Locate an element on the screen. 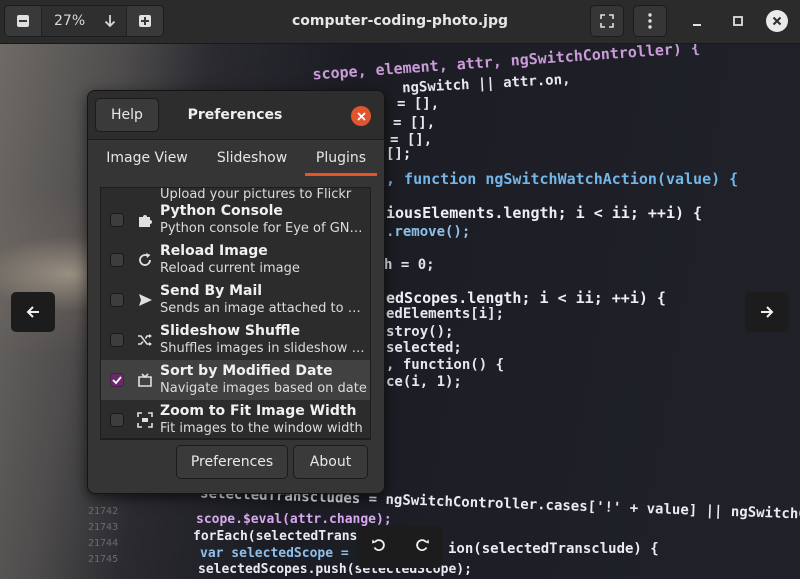 This screenshot has height=579, width=800. rotate-right-button is located at coordinates (422, 547).